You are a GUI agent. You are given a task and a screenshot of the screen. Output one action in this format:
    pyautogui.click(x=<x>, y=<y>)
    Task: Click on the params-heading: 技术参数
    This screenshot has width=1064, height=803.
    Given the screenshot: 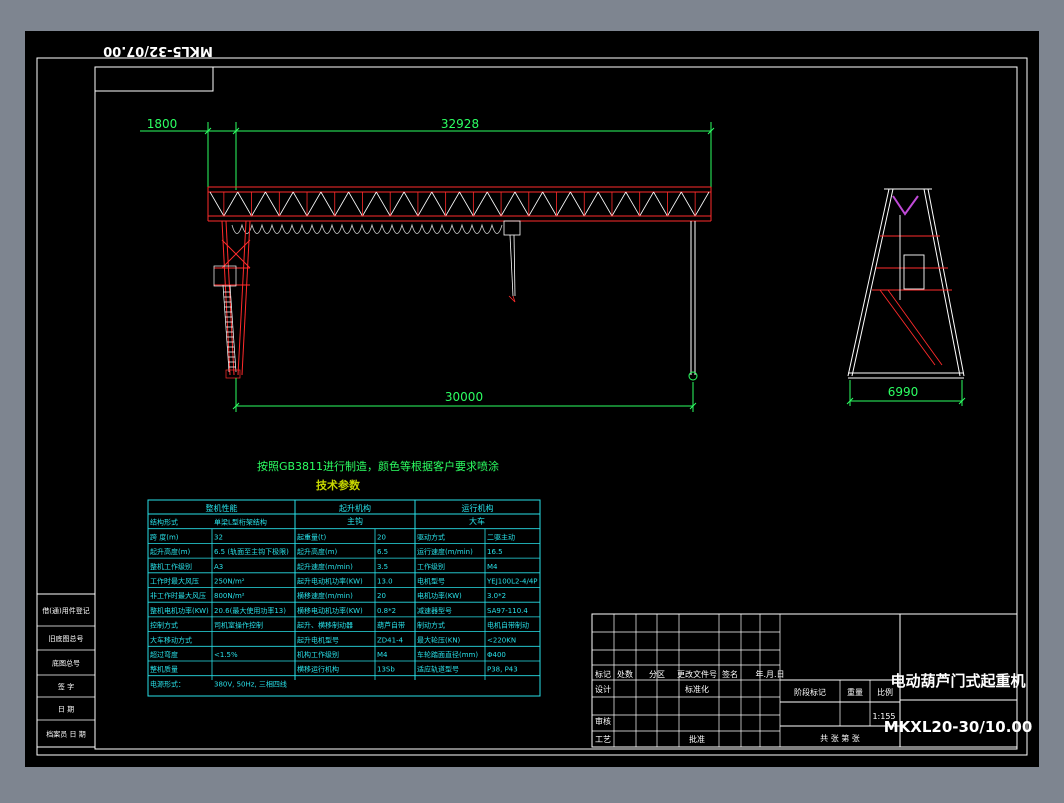 What is the action you would take?
    pyautogui.click(x=338, y=485)
    